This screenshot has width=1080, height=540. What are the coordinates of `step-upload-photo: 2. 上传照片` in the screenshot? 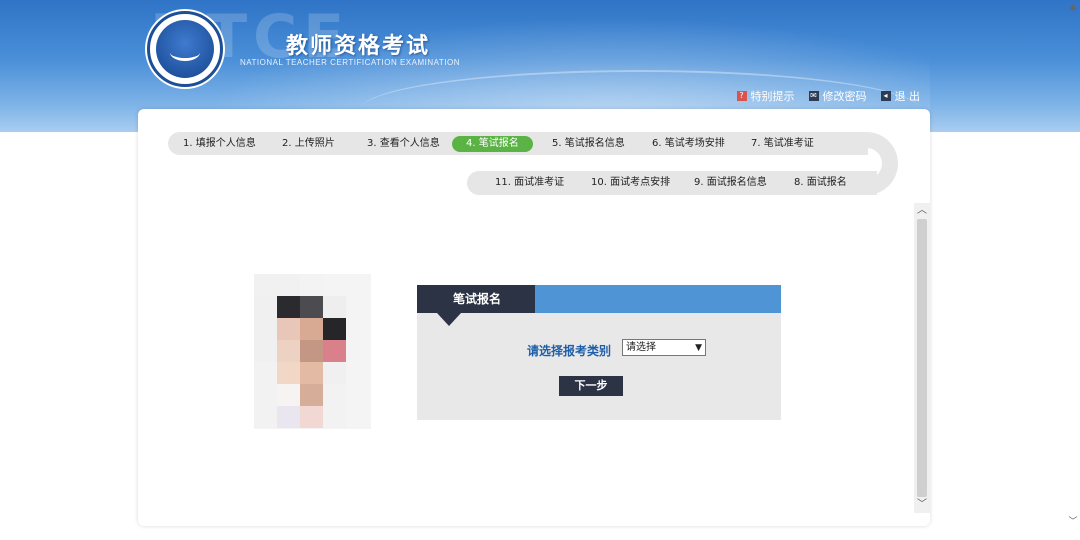 It's located at (308, 144).